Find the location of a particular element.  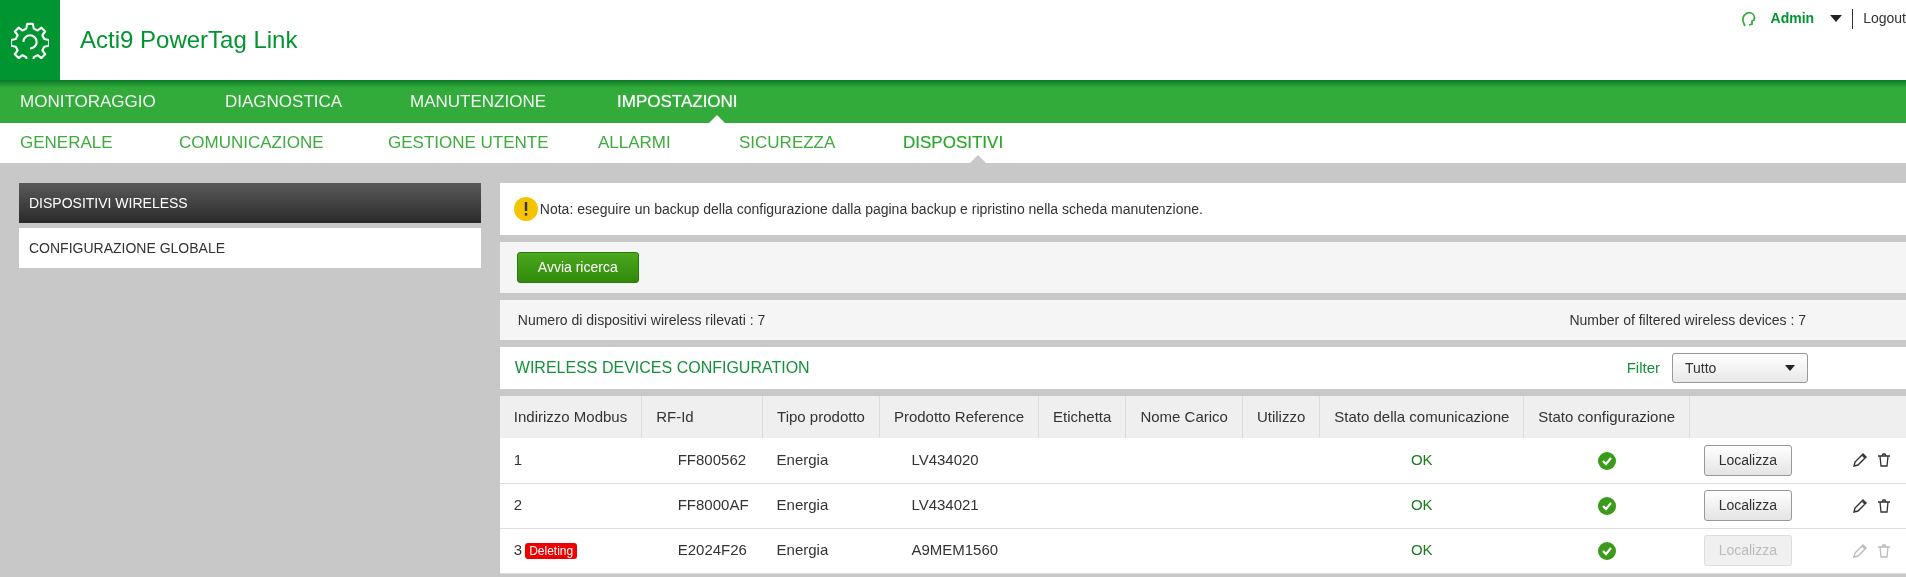

selected-indicator is located at coordinates (978, 159).